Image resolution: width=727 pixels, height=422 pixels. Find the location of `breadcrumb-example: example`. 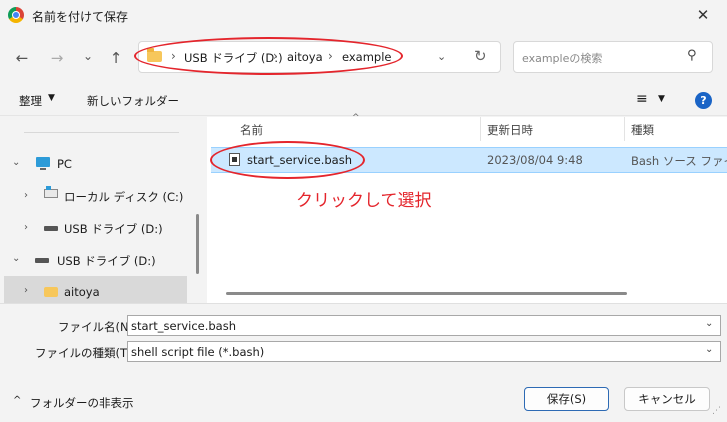

breadcrumb-example: example is located at coordinates (367, 57).